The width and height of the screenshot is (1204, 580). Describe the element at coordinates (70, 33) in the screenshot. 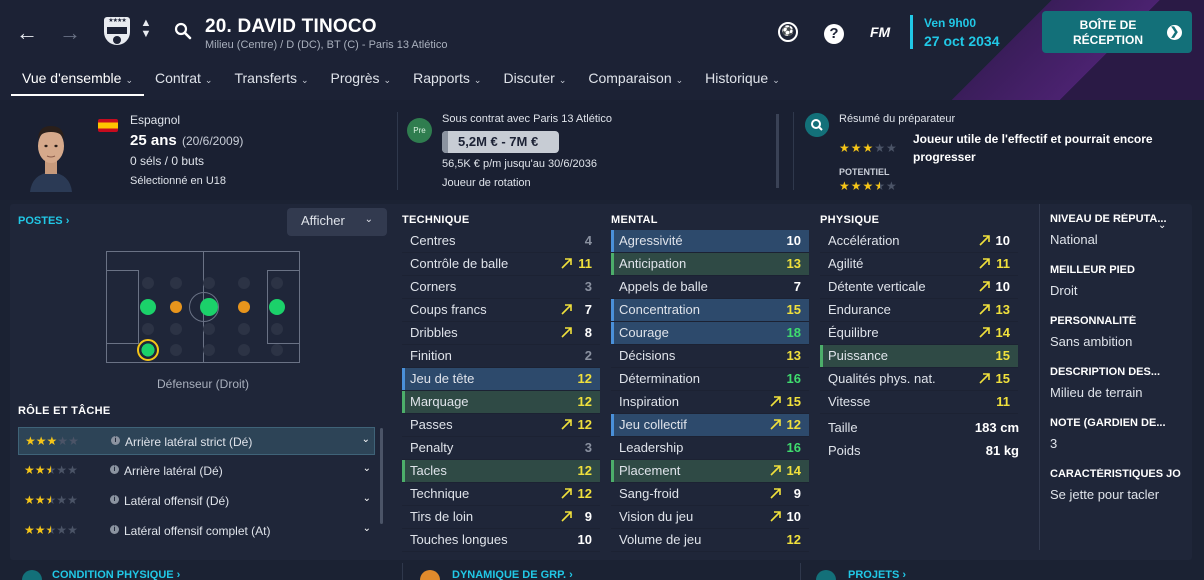

I see `forward-arrow-icon: →` at that location.